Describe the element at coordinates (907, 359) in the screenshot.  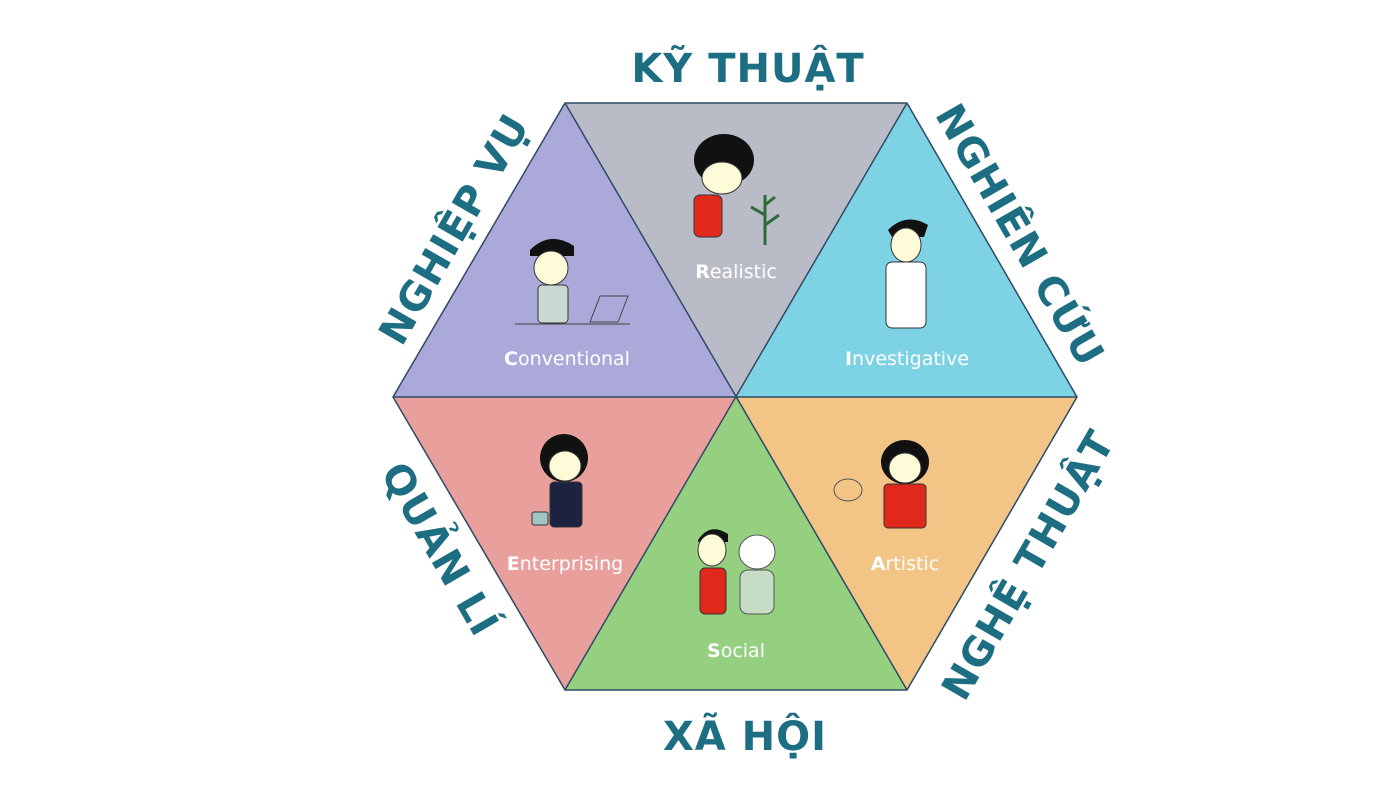
I see `investigative-label: Investigative` at that location.